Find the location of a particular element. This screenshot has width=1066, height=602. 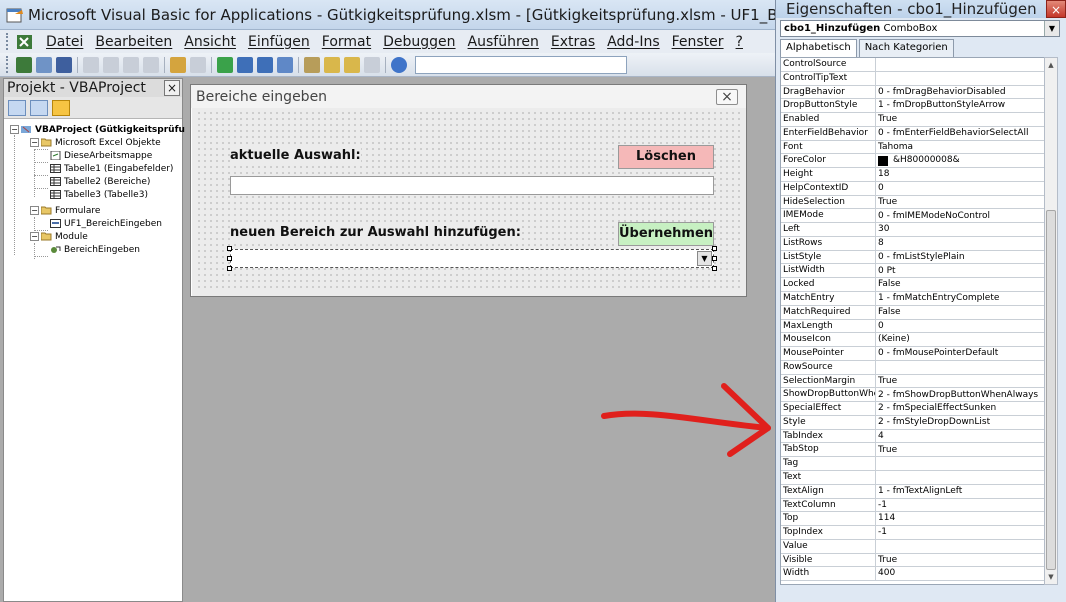

property-row: MouseIcon (Keine) is located at coordinates (912, 340).